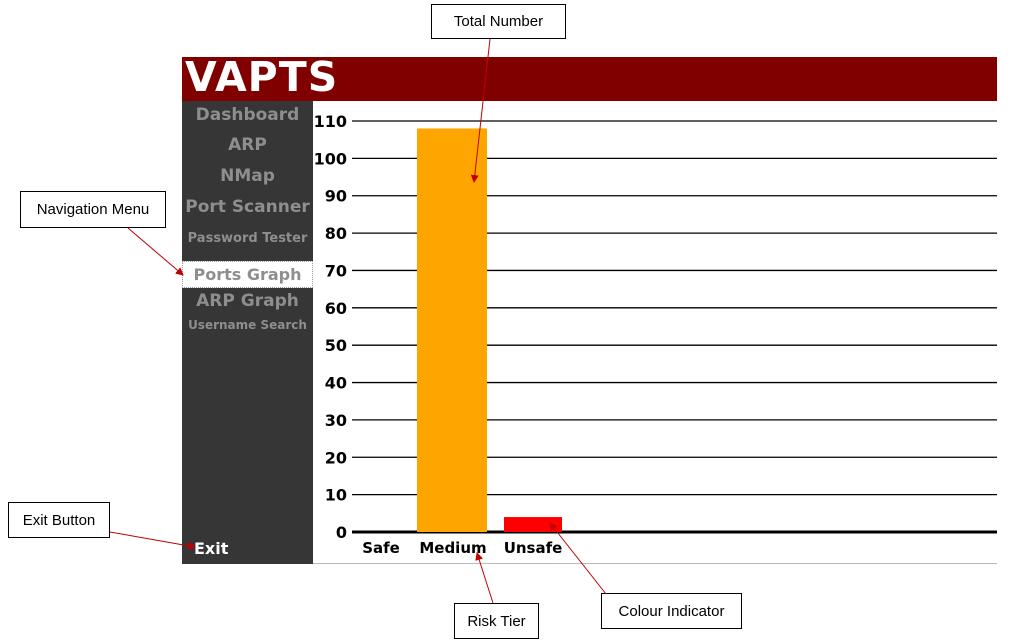 This screenshot has width=1028, height=644. What do you see at coordinates (336, 270) in the screenshot?
I see `y-tick-label: 70` at bounding box center [336, 270].